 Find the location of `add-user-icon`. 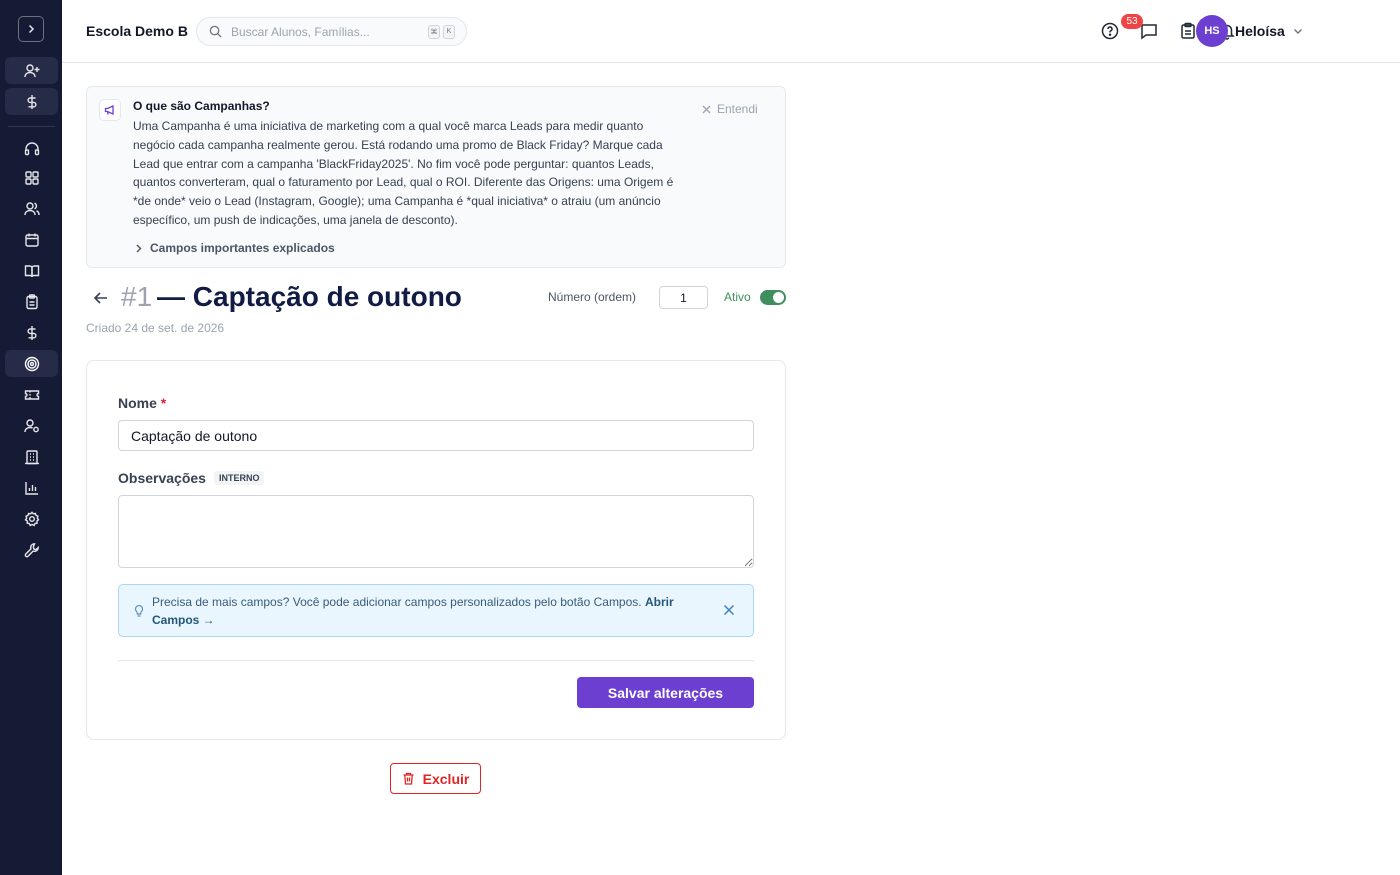

add-user-icon is located at coordinates (31, 70).